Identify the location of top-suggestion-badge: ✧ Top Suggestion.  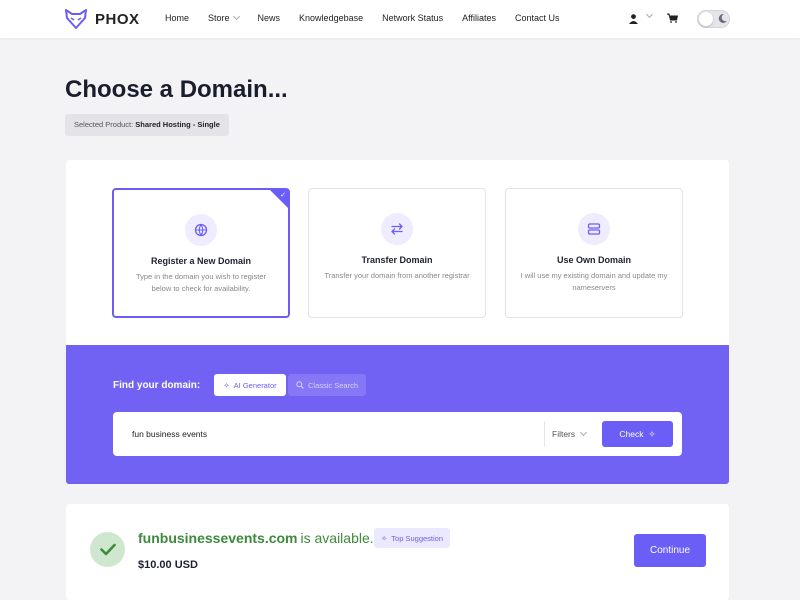
(412, 538).